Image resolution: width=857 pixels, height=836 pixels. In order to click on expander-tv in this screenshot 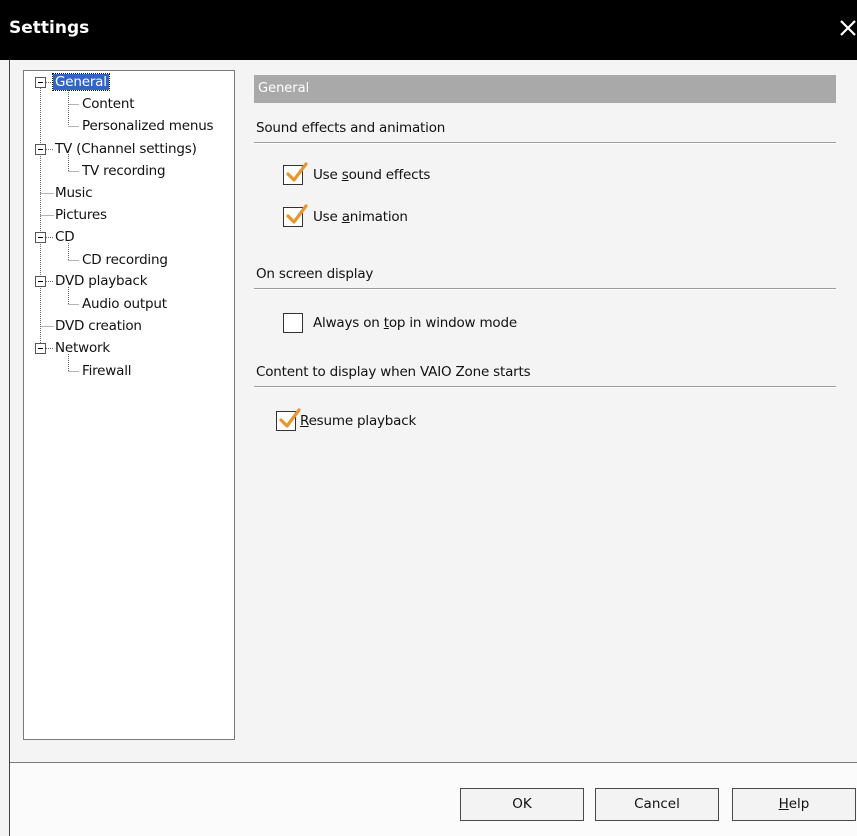, I will do `click(40, 149)`.